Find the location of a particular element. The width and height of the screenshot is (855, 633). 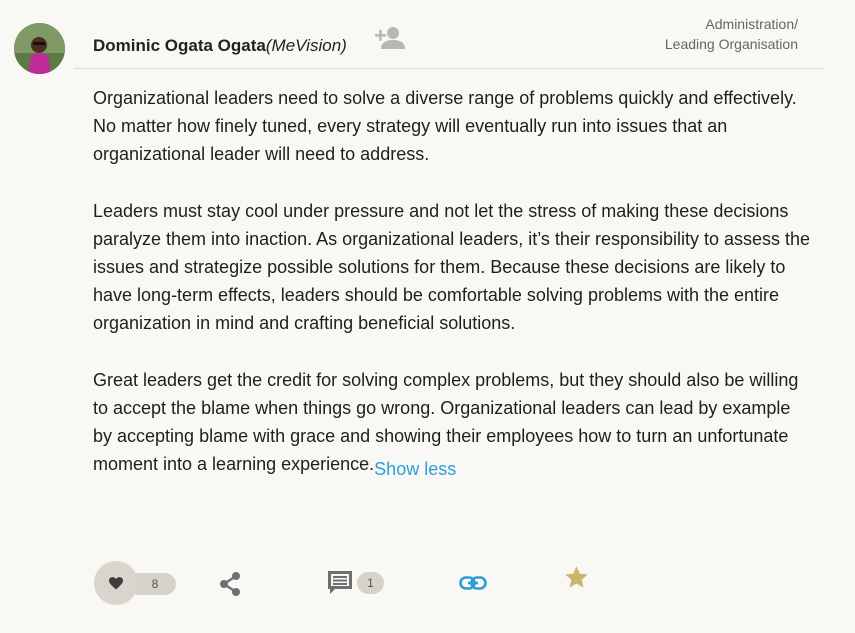

comment-count: 1 is located at coordinates (370, 583).